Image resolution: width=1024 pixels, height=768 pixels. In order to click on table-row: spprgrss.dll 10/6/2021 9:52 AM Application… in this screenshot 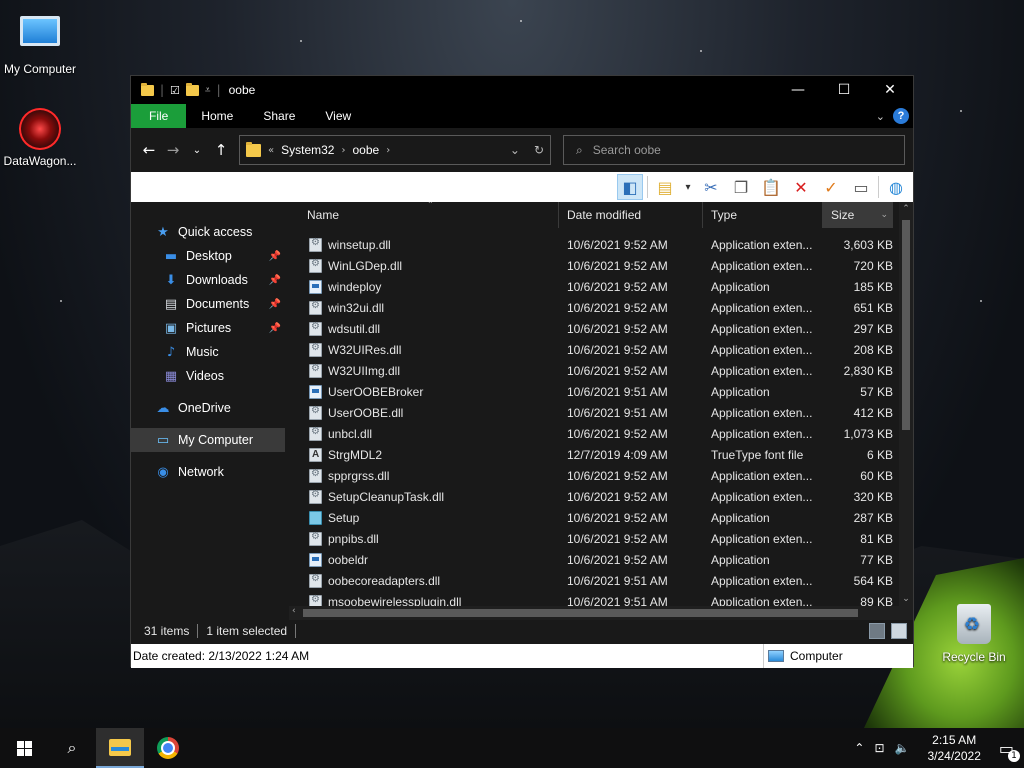, I will do `click(594, 475)`.